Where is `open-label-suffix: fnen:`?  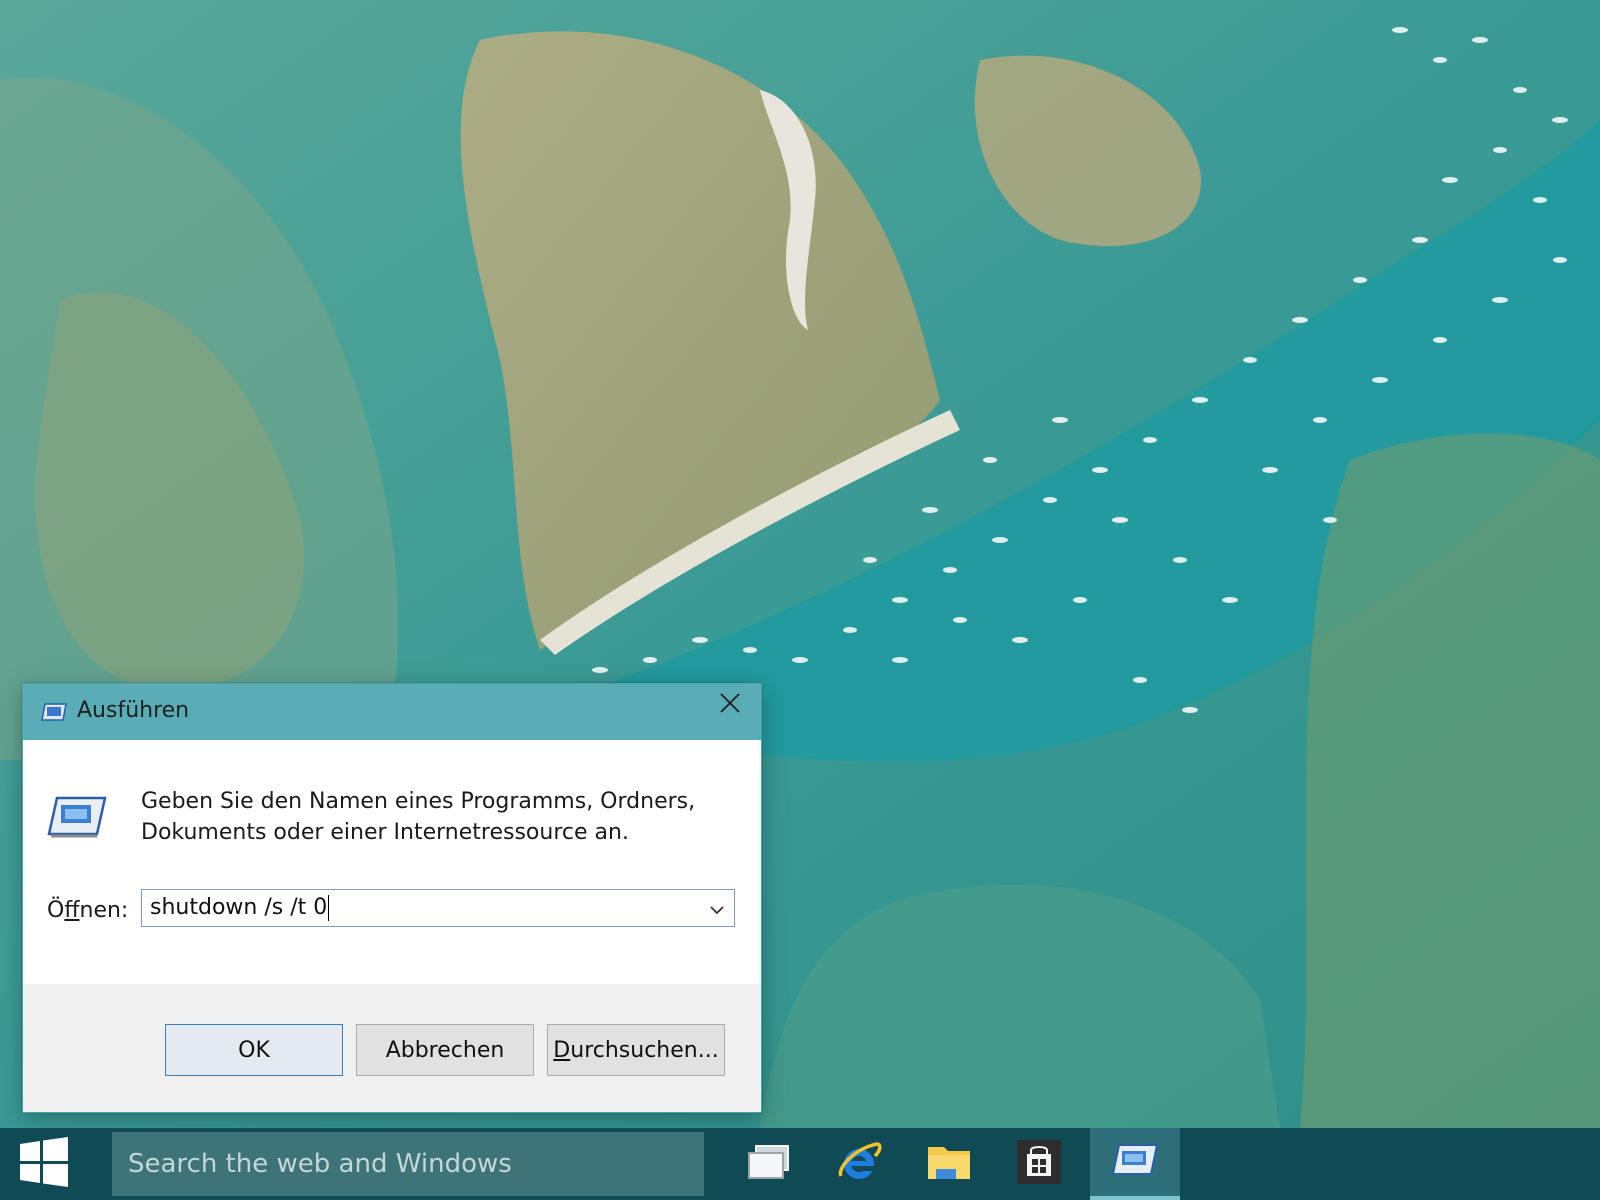 open-label-suffix: fnen: is located at coordinates (104, 910).